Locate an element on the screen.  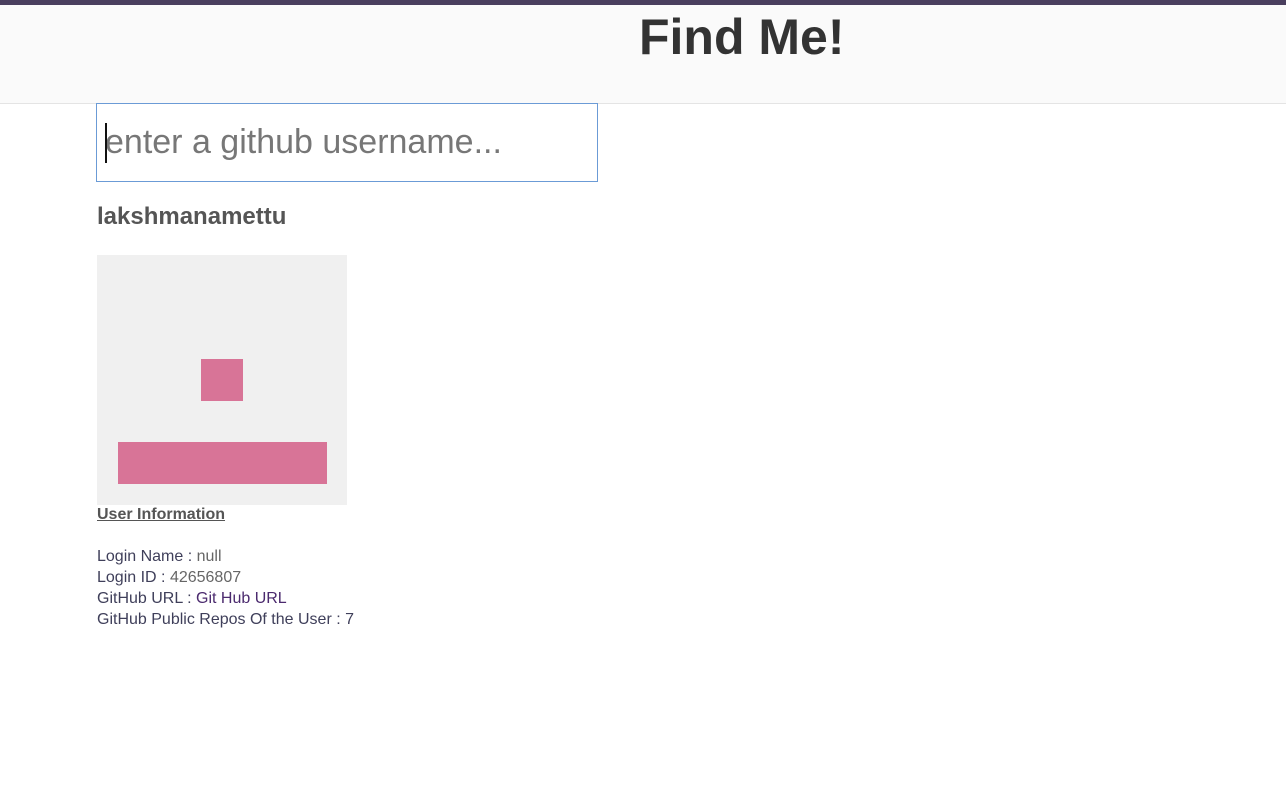
login-name-label: Login Name : is located at coordinates (147, 556).